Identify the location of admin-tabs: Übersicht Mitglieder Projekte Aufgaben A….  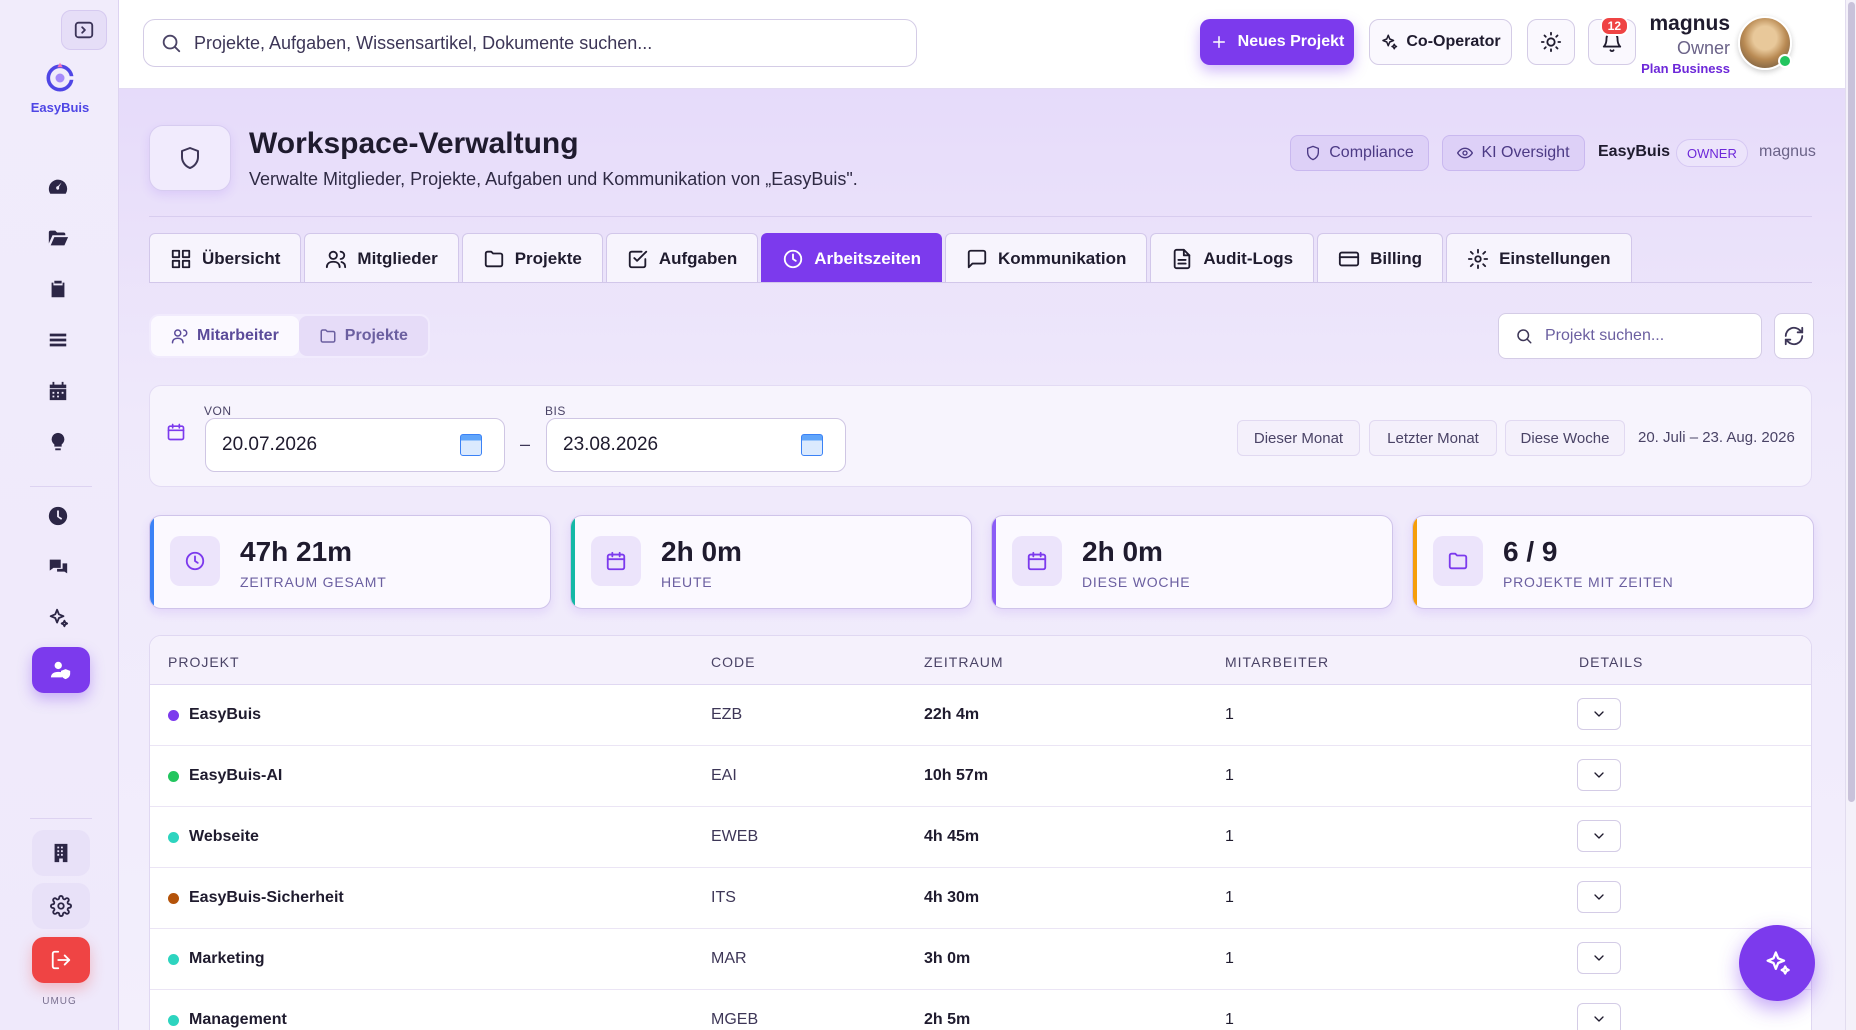
(890, 258).